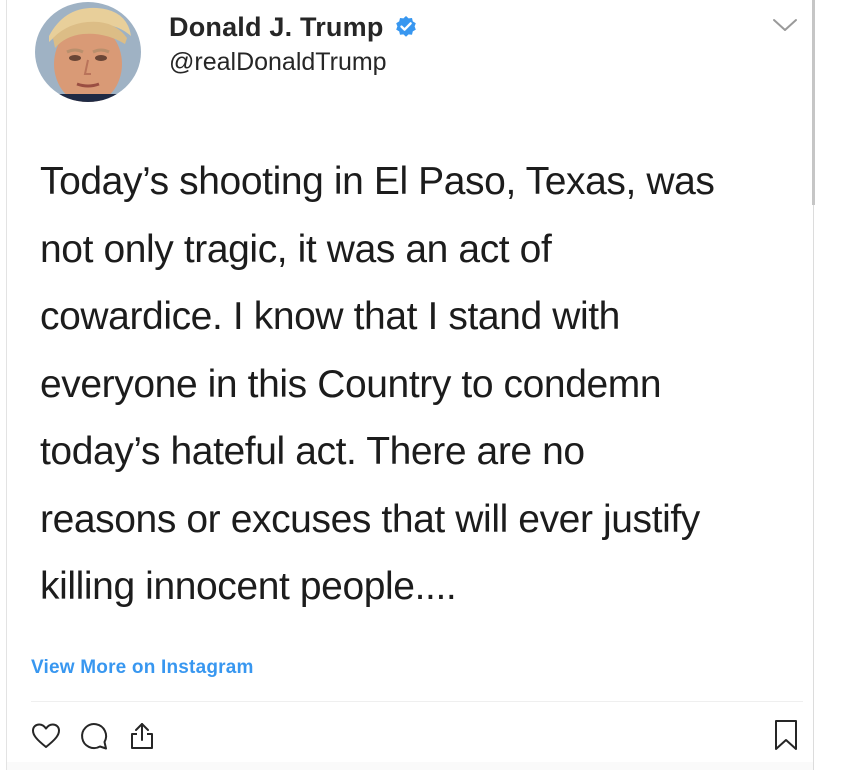  What do you see at coordinates (88, 52) in the screenshot?
I see `avatar` at bounding box center [88, 52].